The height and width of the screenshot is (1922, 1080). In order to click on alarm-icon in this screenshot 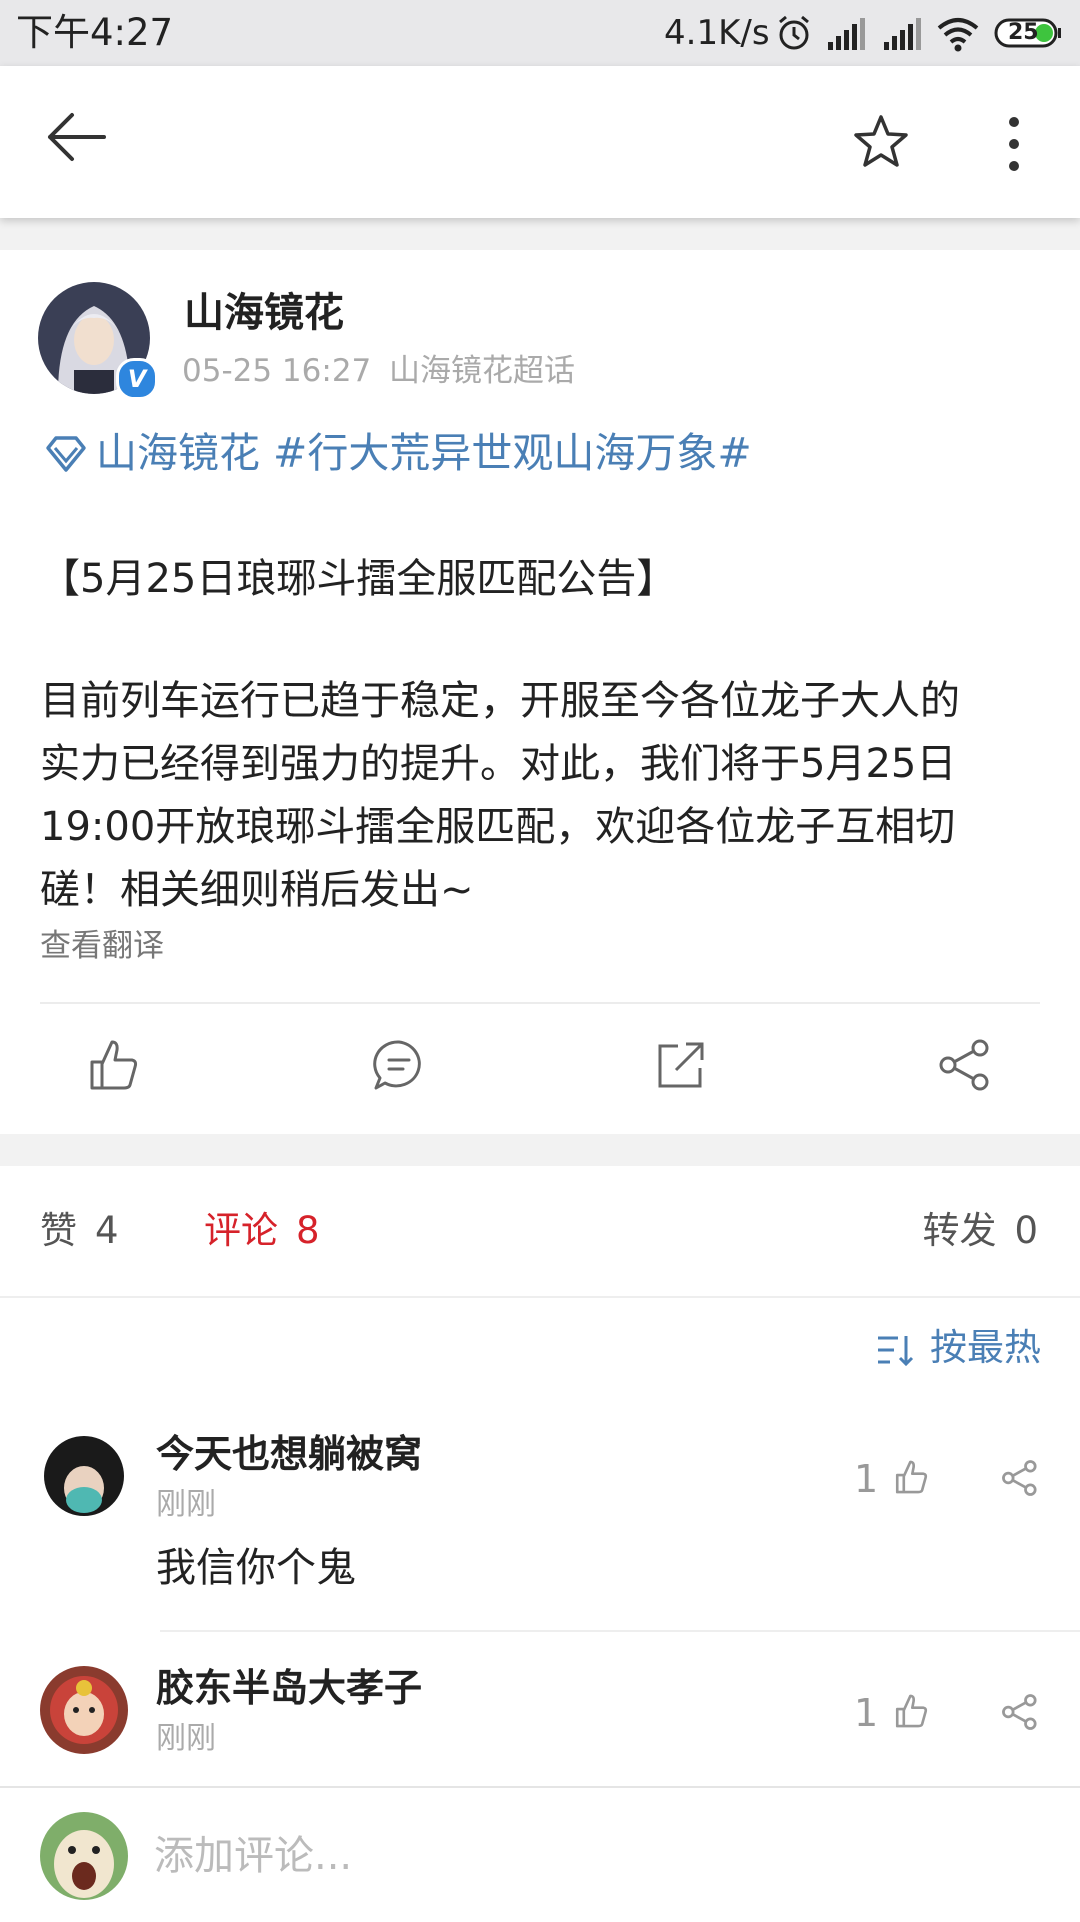, I will do `click(794, 32)`.